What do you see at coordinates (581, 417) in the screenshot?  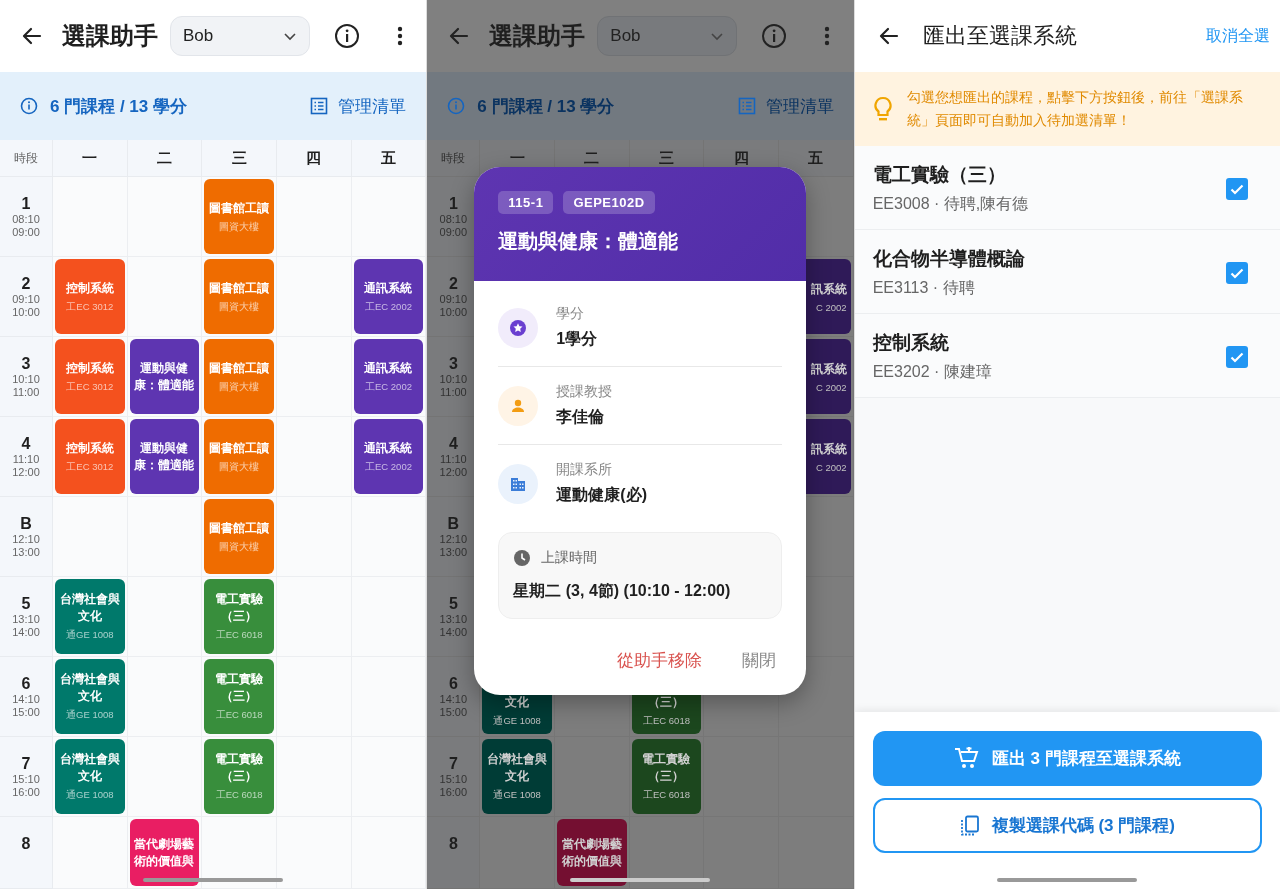 I see `field-value: 李佳倫` at bounding box center [581, 417].